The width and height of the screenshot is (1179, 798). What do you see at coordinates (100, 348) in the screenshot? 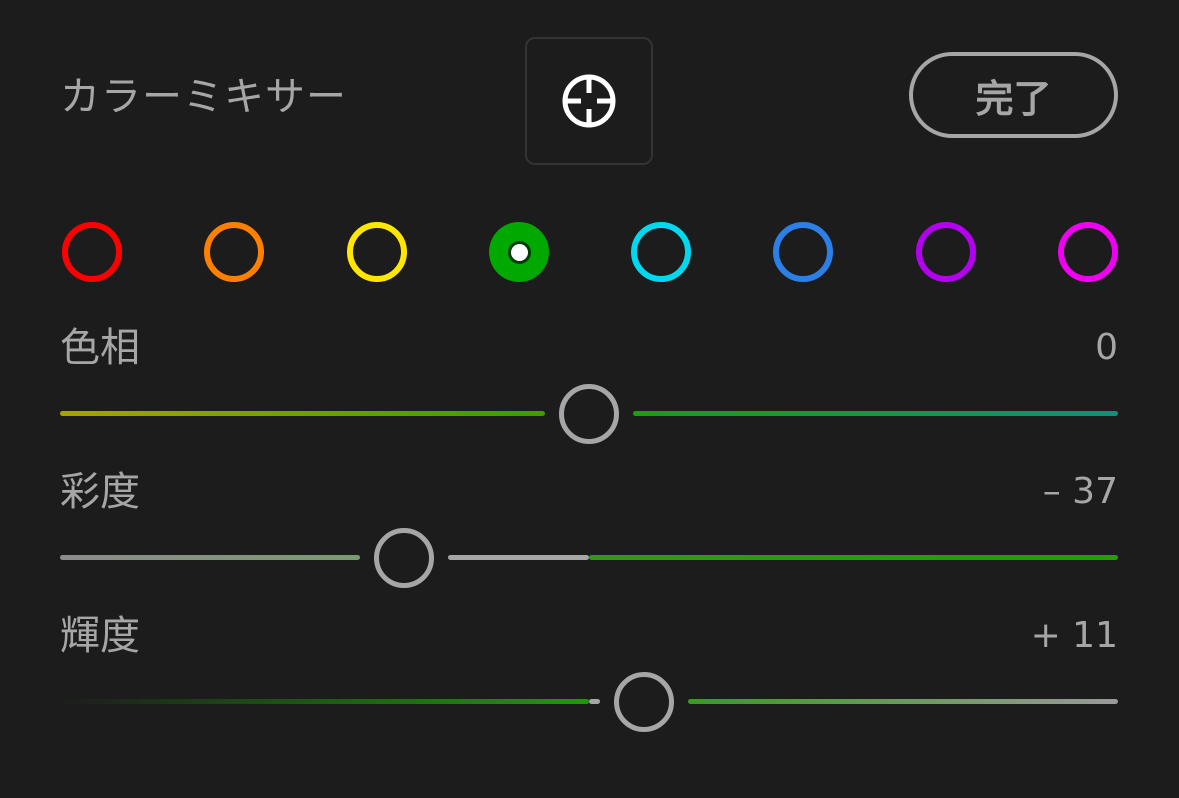
I see `hue-label: 色相` at bounding box center [100, 348].